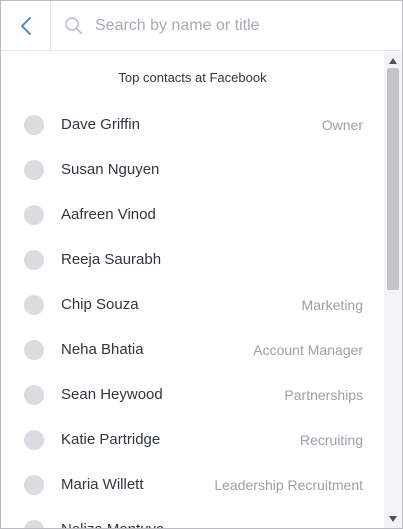  I want to click on triangle-up-icon, so click(393, 61).